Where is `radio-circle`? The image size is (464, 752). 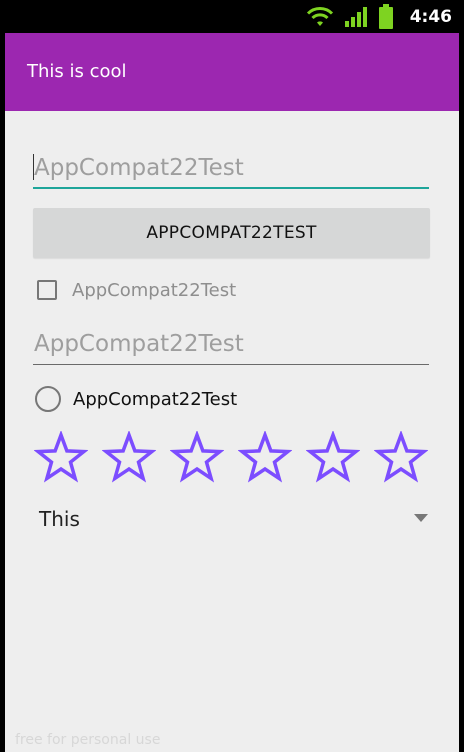
radio-circle is located at coordinates (48, 399).